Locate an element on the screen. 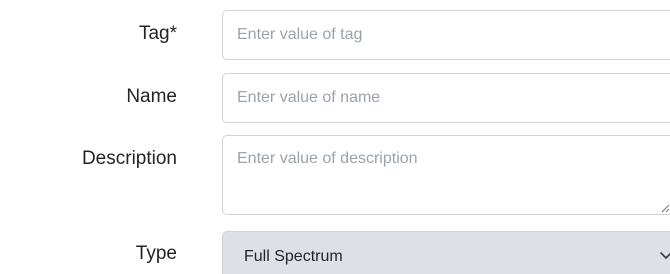 This screenshot has height=274, width=670. name-label: Name is located at coordinates (151, 96).